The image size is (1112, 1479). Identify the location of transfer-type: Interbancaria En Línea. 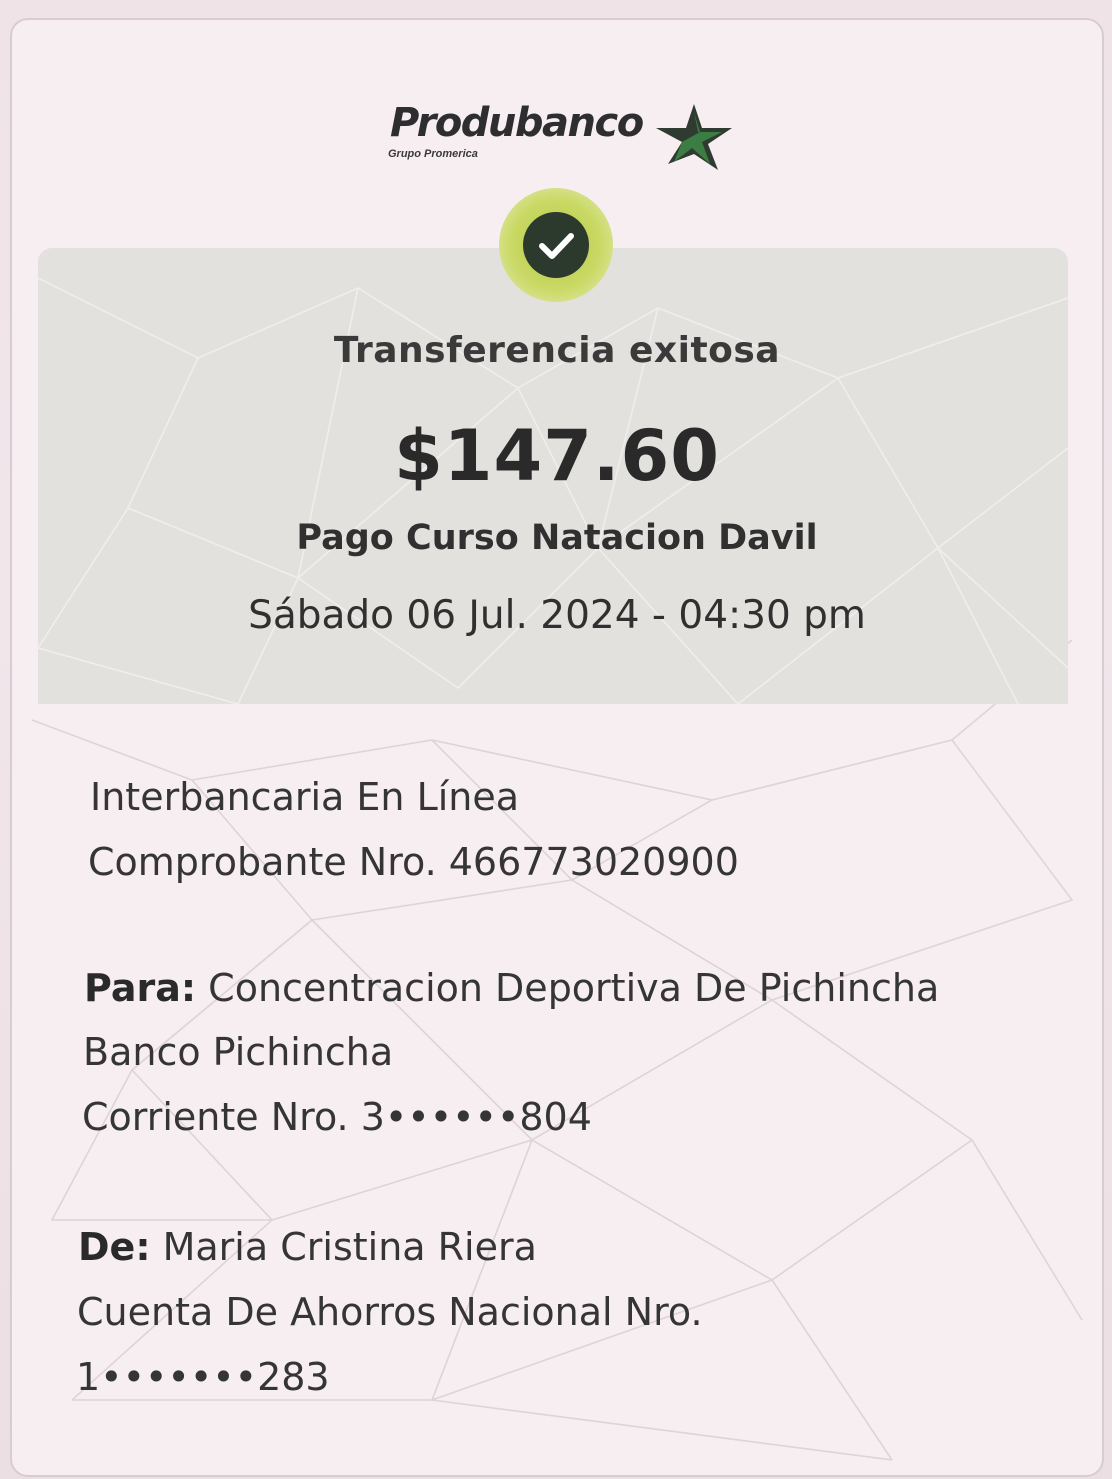
(305, 797).